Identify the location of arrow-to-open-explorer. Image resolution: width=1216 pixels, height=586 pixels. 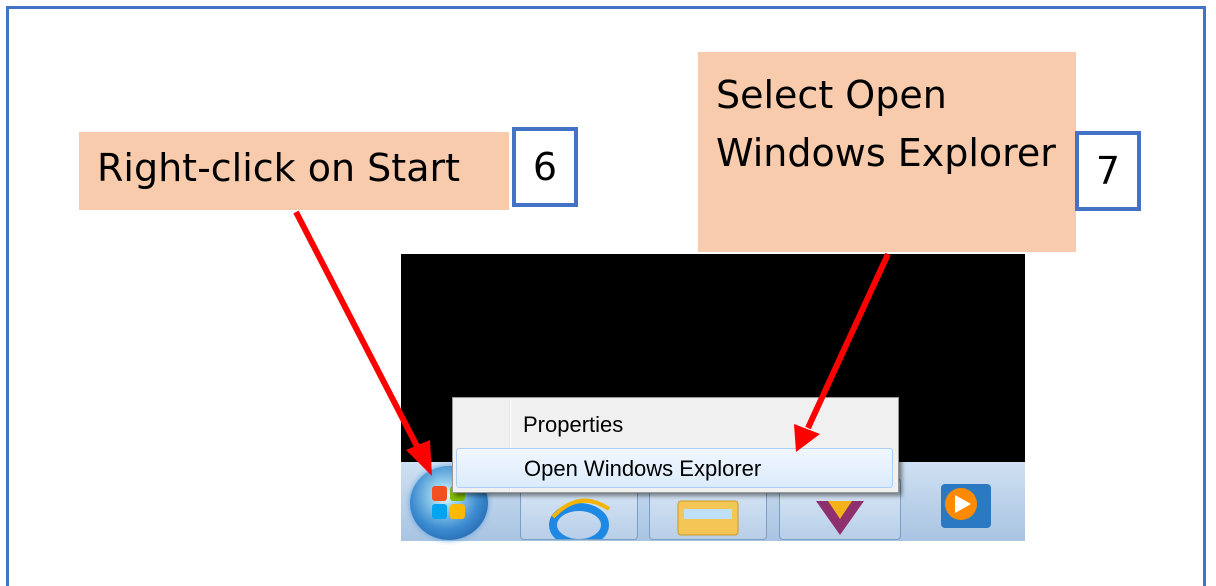
(842, 352).